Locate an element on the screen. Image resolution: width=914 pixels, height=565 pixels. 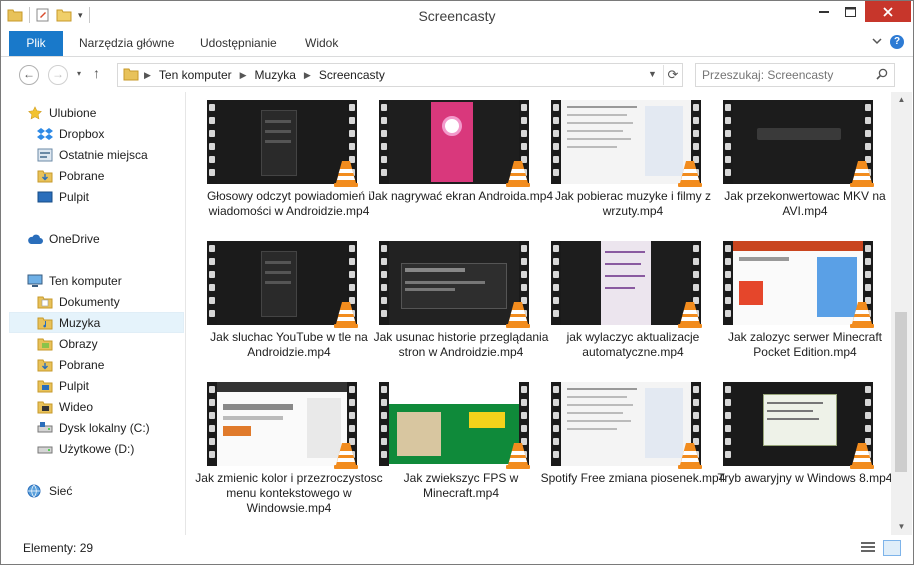
nav-videos: Wideo is located at coordinates (124, 406).